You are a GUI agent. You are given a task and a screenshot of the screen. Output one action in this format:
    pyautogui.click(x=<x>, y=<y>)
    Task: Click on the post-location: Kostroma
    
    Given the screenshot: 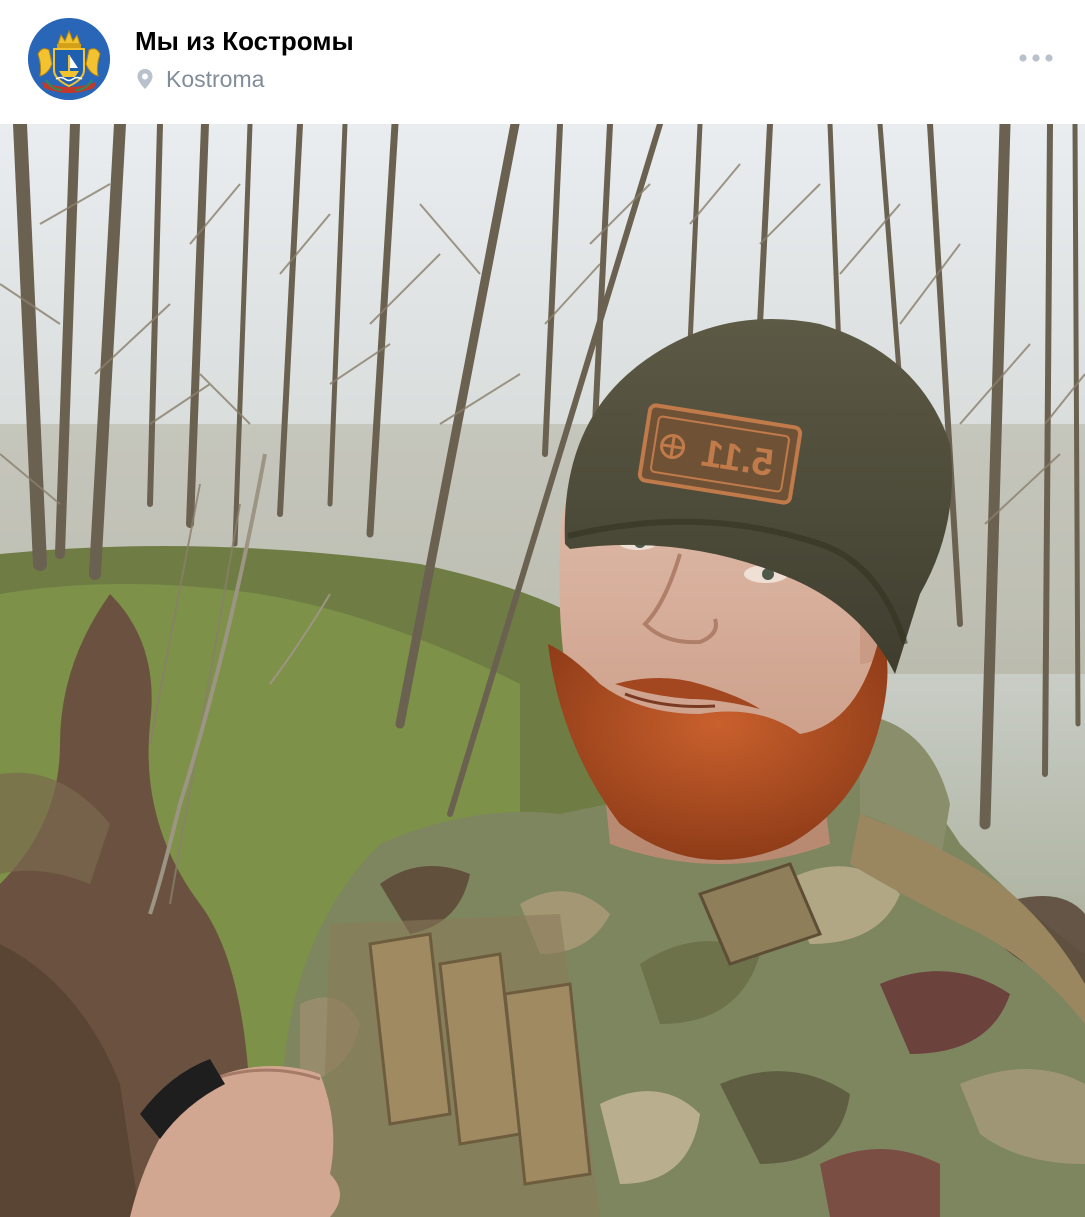 What is the action you would take?
    pyautogui.click(x=200, y=79)
    